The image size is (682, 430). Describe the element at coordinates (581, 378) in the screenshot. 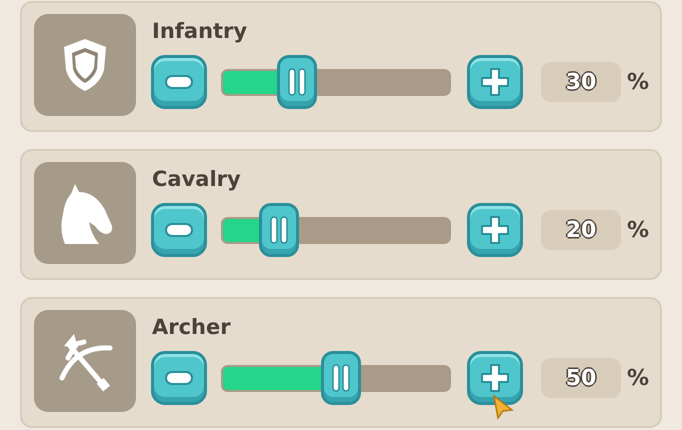

I see `value-field: 50` at that location.